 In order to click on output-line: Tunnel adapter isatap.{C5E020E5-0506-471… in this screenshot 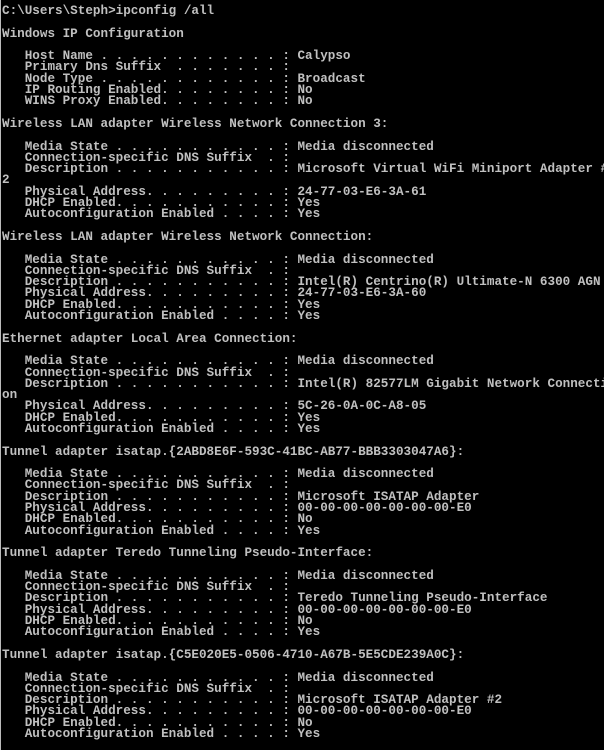, I will do `click(233, 654)`.